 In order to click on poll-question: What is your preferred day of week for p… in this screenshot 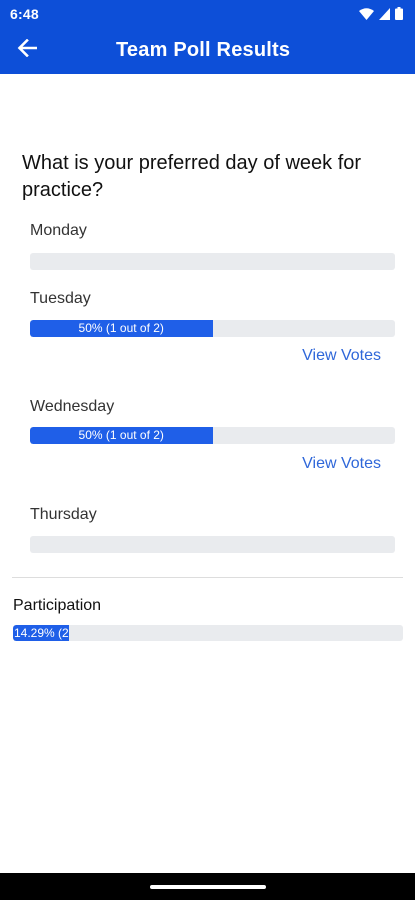, I will do `click(192, 176)`.